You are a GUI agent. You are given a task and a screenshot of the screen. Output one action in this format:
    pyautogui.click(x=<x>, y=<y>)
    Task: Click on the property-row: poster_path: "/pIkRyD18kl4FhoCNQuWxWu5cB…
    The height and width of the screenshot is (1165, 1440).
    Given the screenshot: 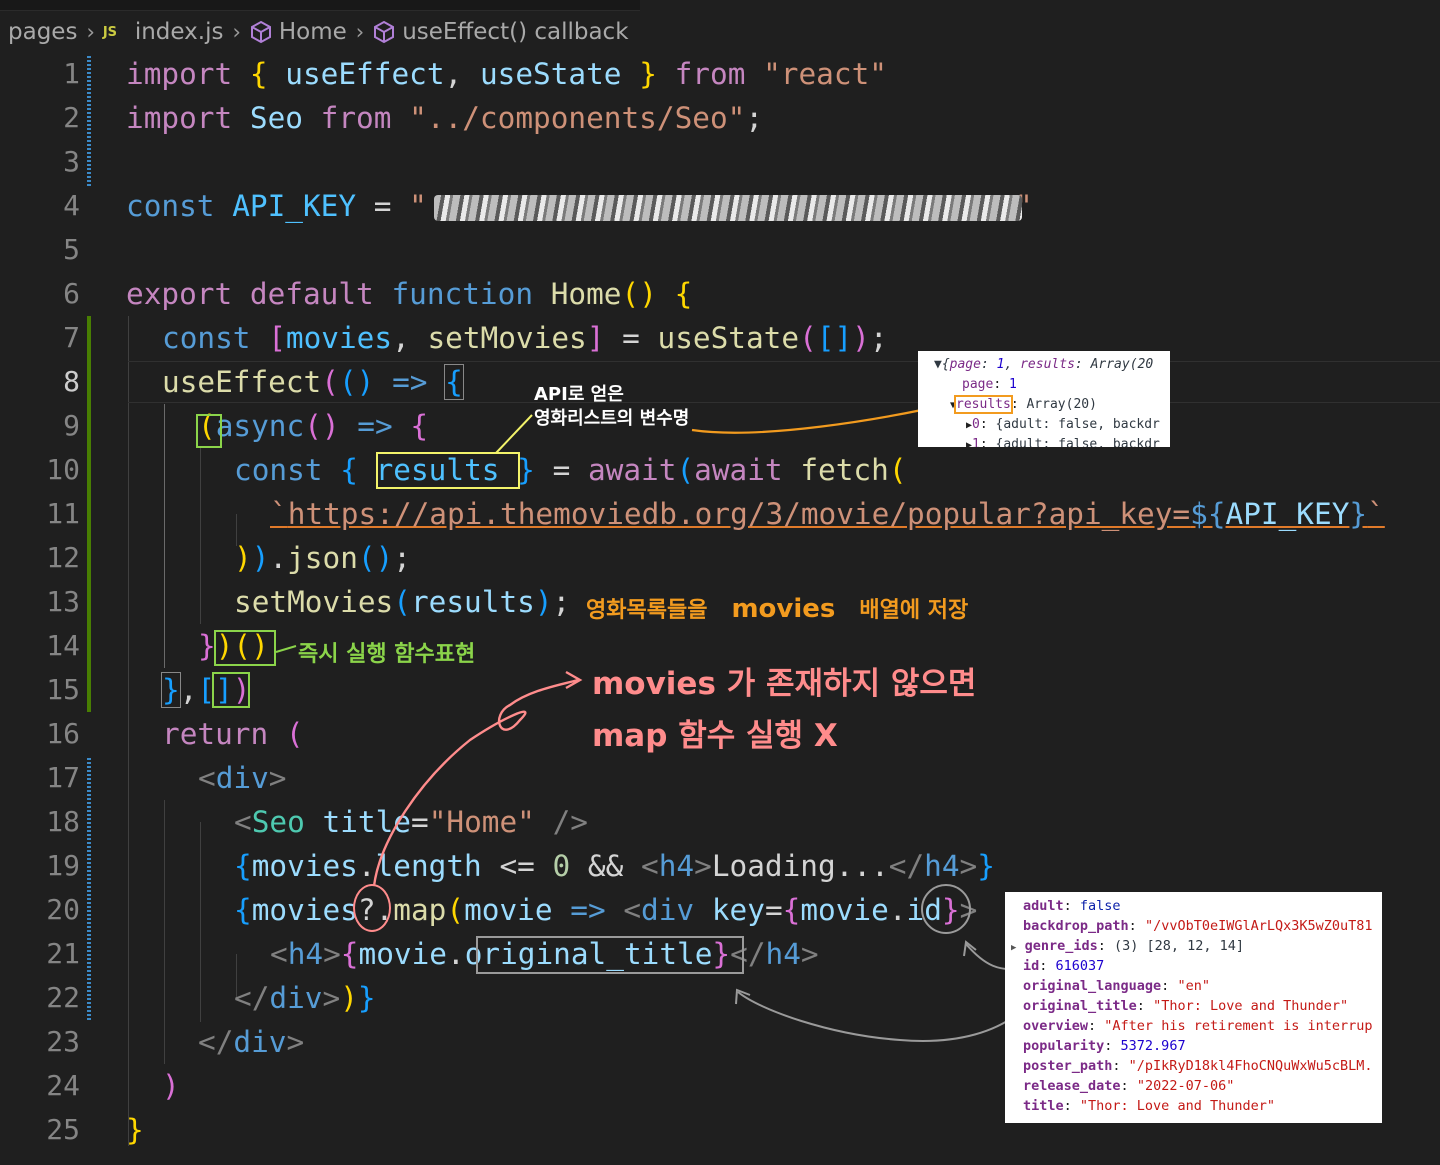 What is the action you would take?
    pyautogui.click(x=1198, y=1066)
    